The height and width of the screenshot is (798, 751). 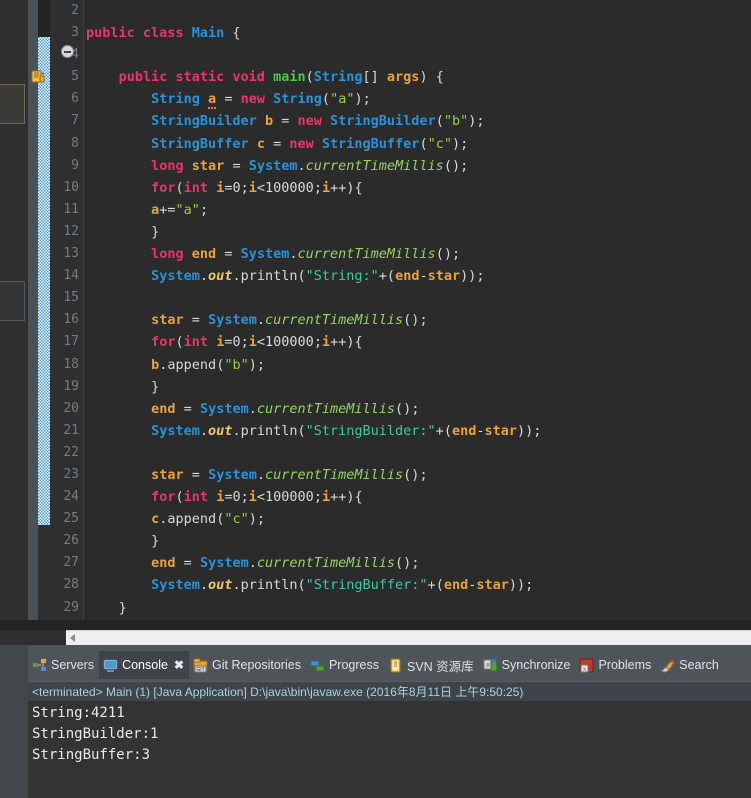 I want to click on line-number: 24, so click(x=71, y=497).